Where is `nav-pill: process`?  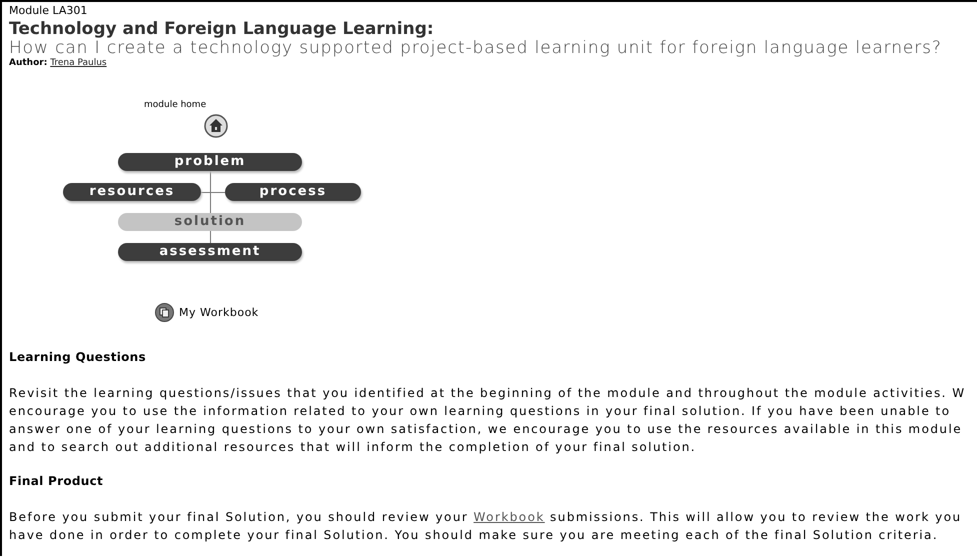 nav-pill: process is located at coordinates (293, 192).